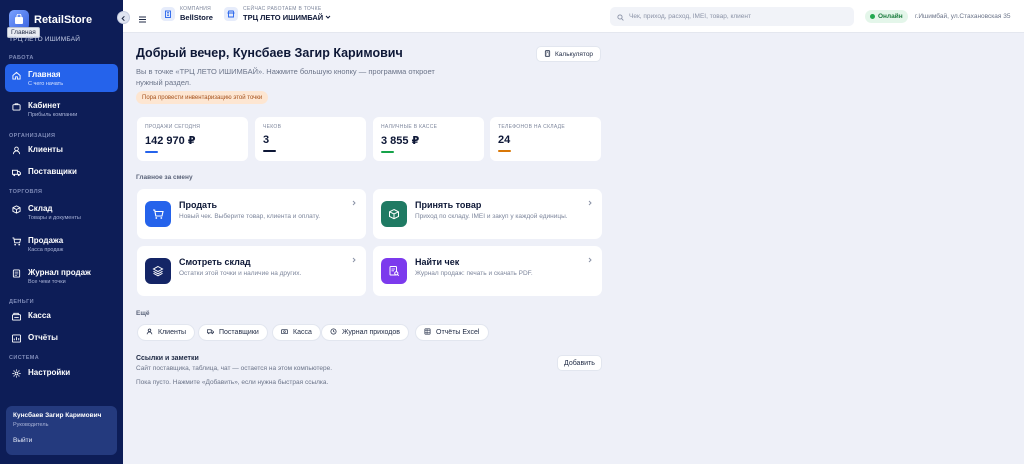  What do you see at coordinates (44, 105) in the screenshot?
I see `sidebar-item-label: Кабинет` at bounding box center [44, 105].